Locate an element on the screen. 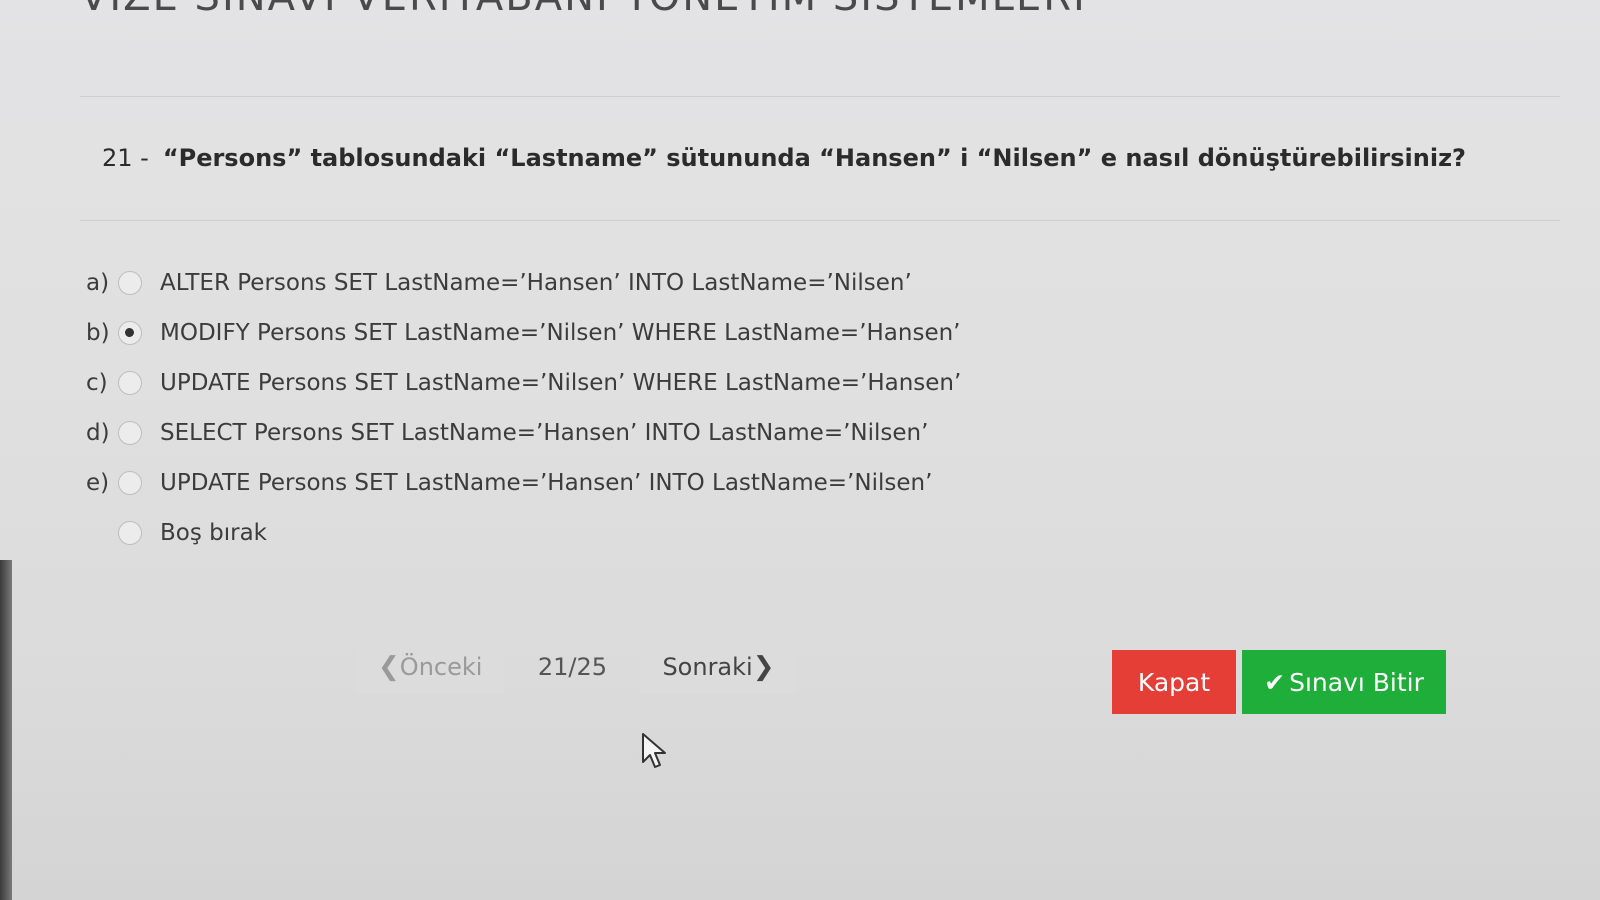 The height and width of the screenshot is (900, 1600). chevron-left-icon: ❮ is located at coordinates (389, 667).